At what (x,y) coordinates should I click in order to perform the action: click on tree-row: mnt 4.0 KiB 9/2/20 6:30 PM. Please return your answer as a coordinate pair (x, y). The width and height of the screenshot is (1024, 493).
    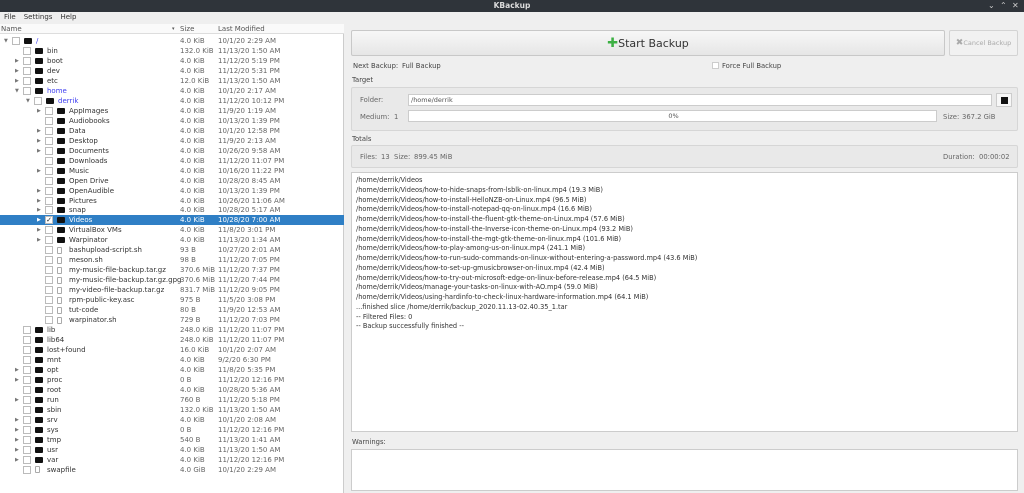
    Looking at the image, I should click on (172, 360).